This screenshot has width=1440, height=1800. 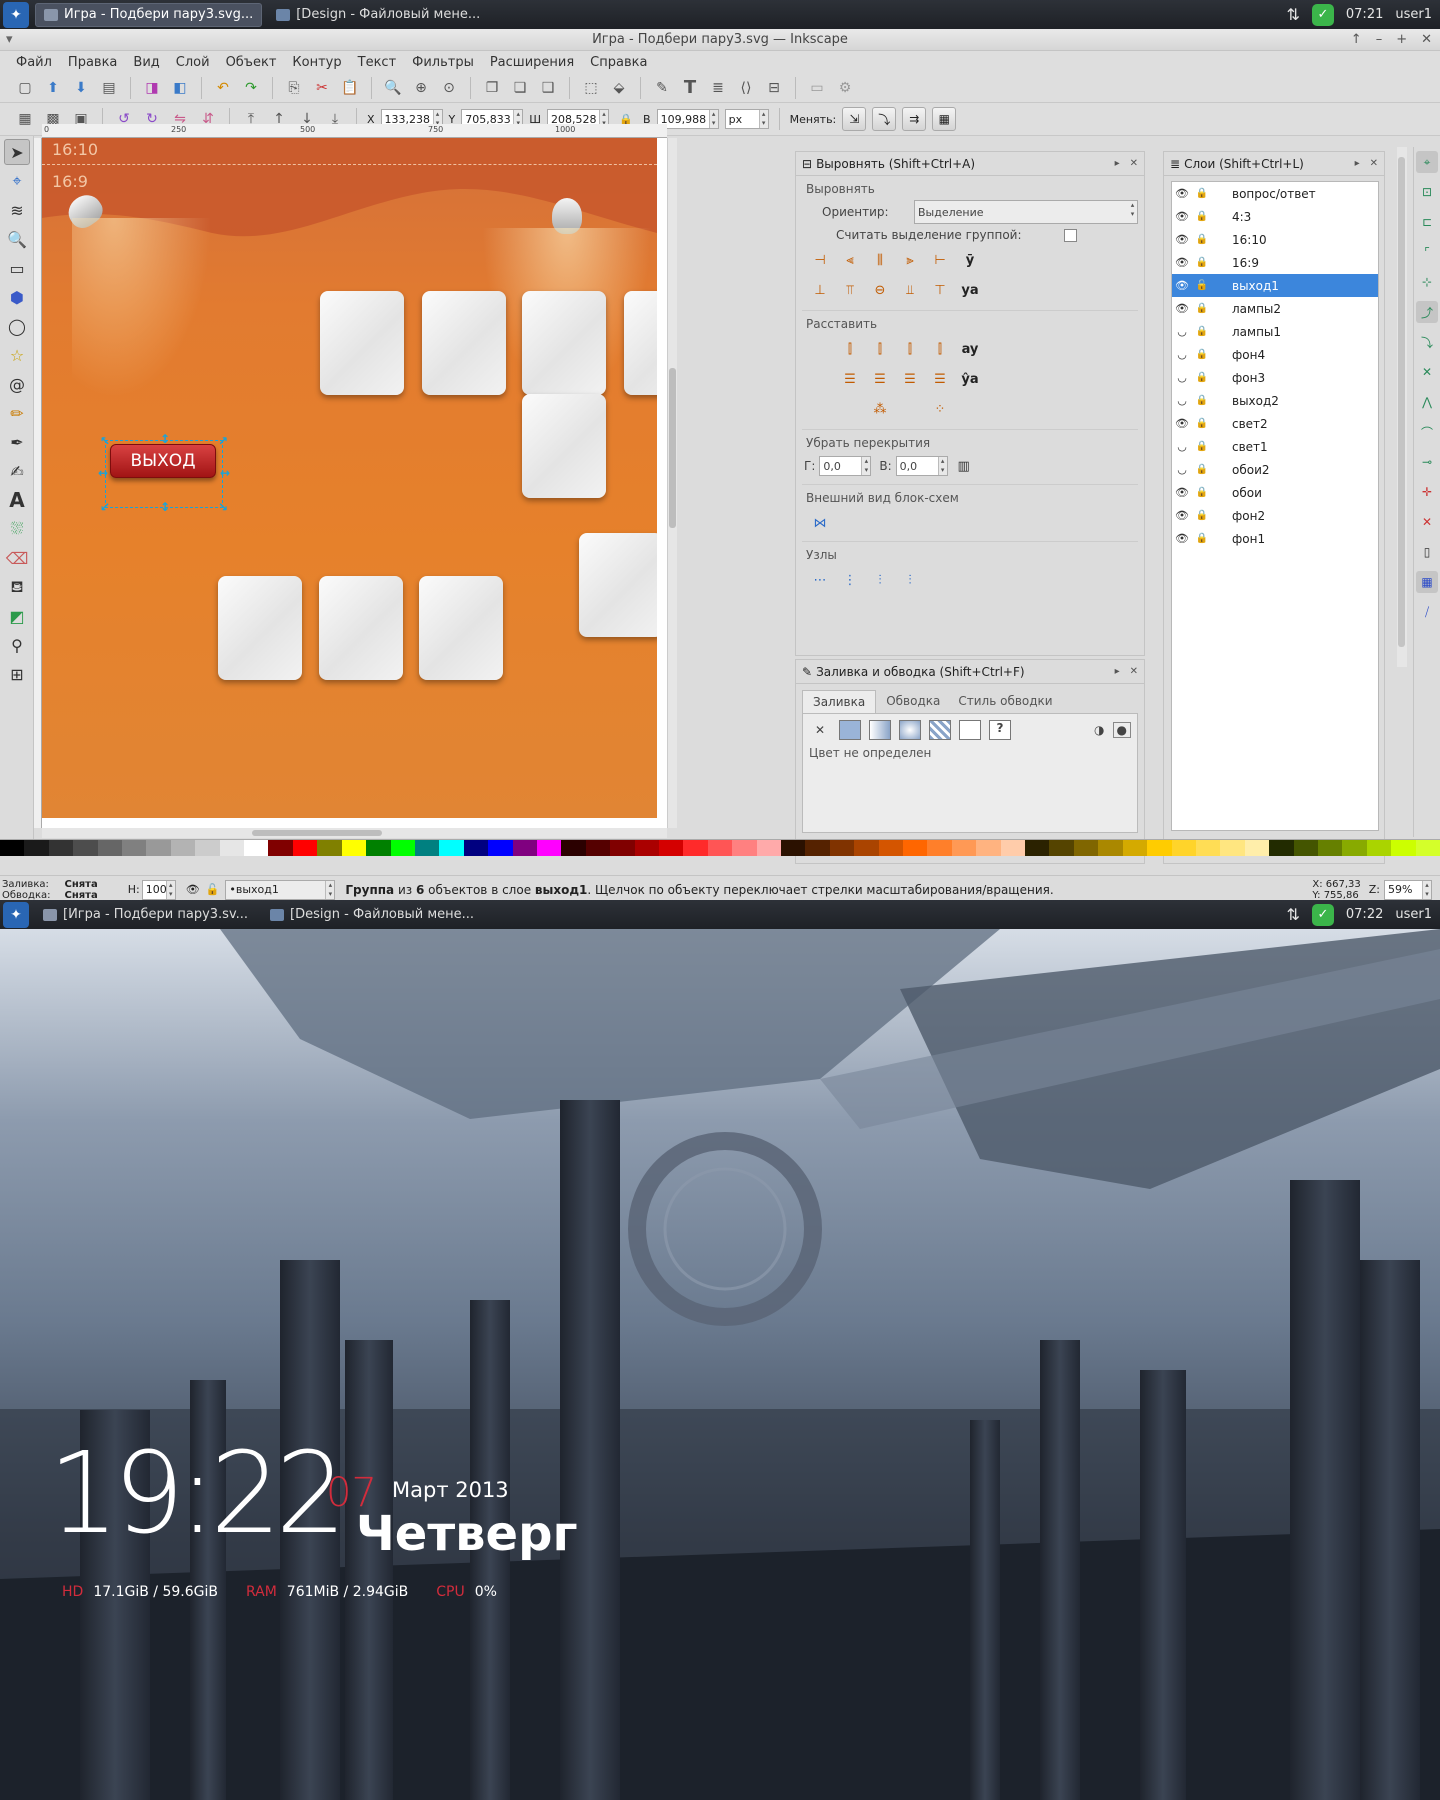 I want to click on canvas-horizontal-scrollbar, so click(x=354, y=833).